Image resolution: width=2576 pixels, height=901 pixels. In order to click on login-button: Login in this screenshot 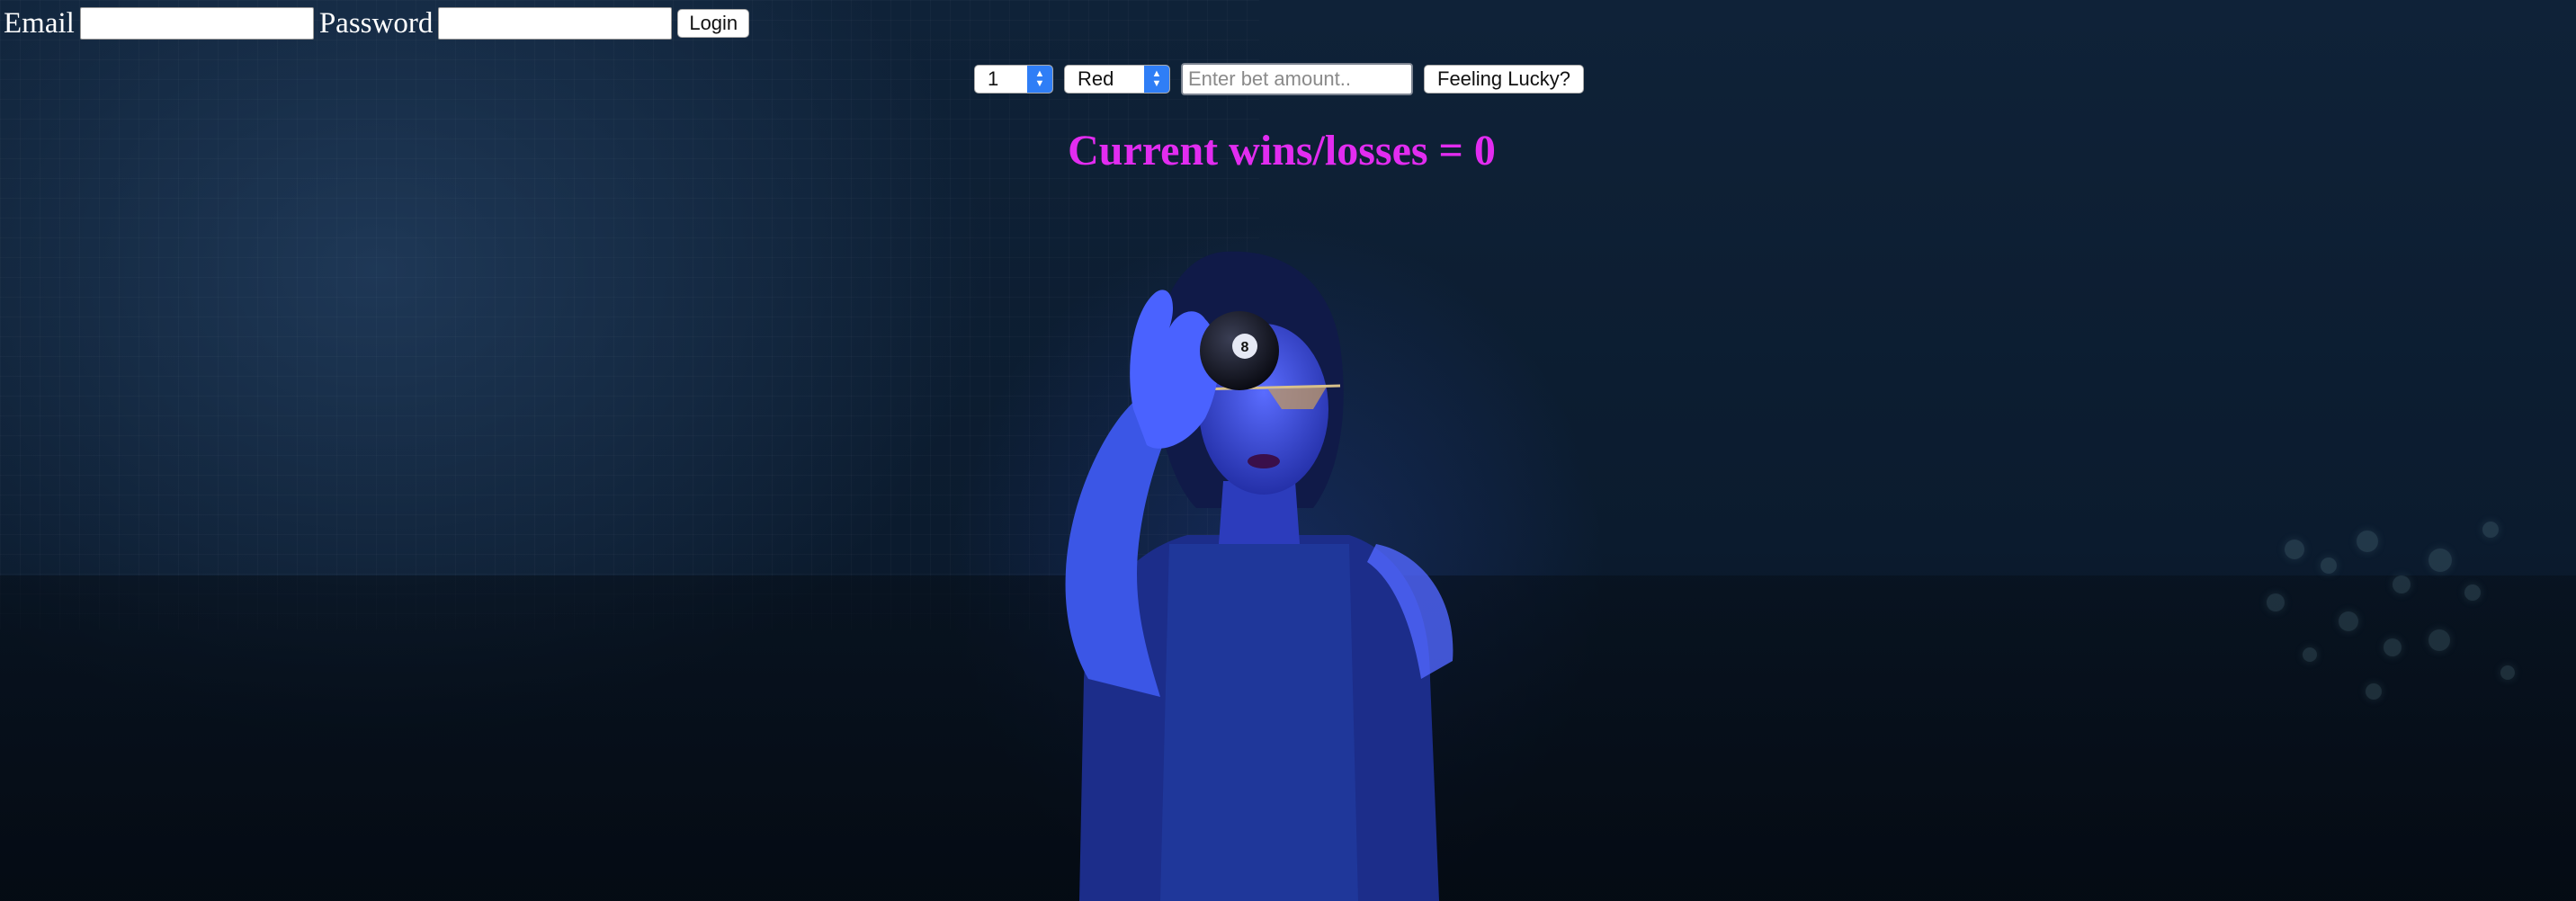, I will do `click(713, 23)`.